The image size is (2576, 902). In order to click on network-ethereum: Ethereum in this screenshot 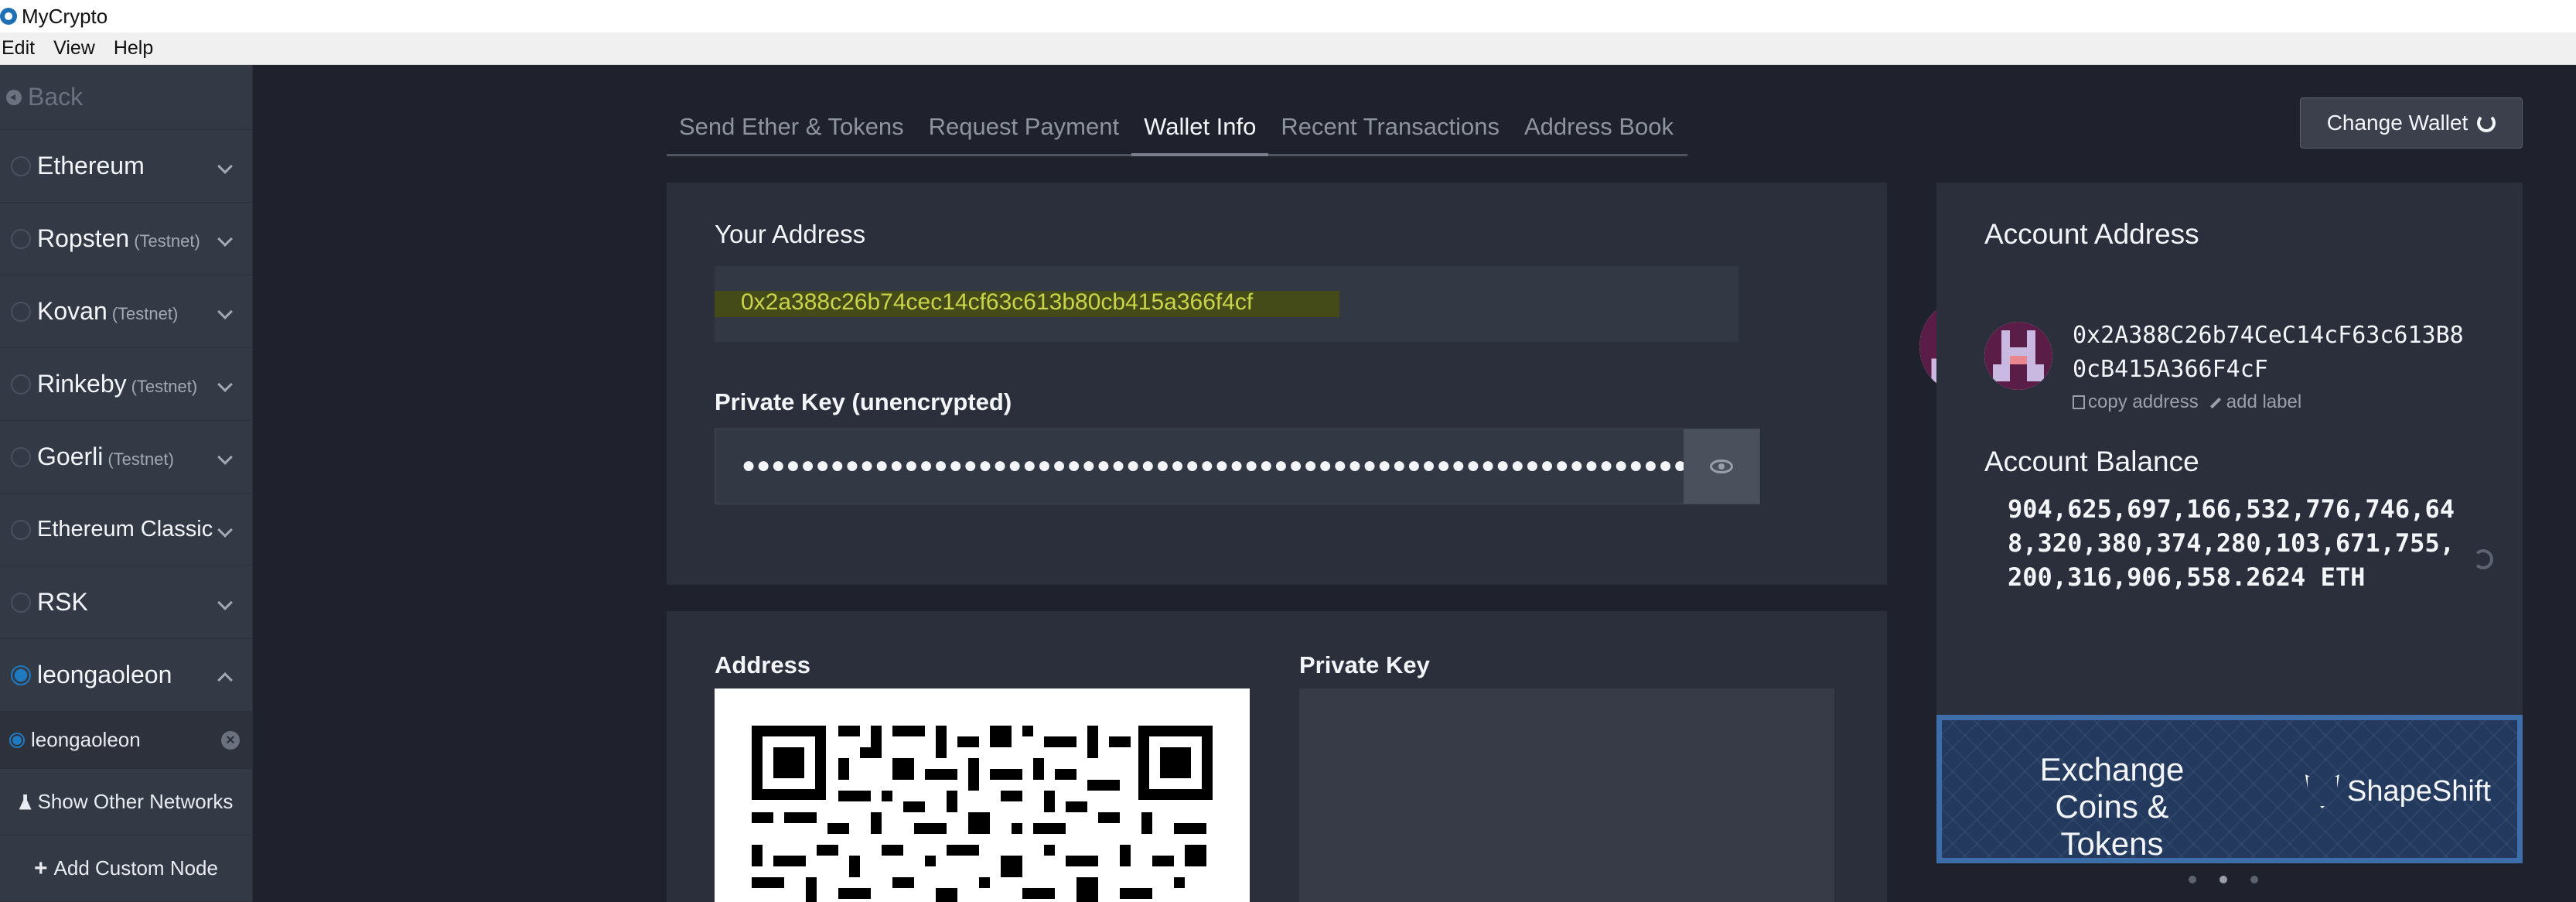, I will do `click(126, 167)`.